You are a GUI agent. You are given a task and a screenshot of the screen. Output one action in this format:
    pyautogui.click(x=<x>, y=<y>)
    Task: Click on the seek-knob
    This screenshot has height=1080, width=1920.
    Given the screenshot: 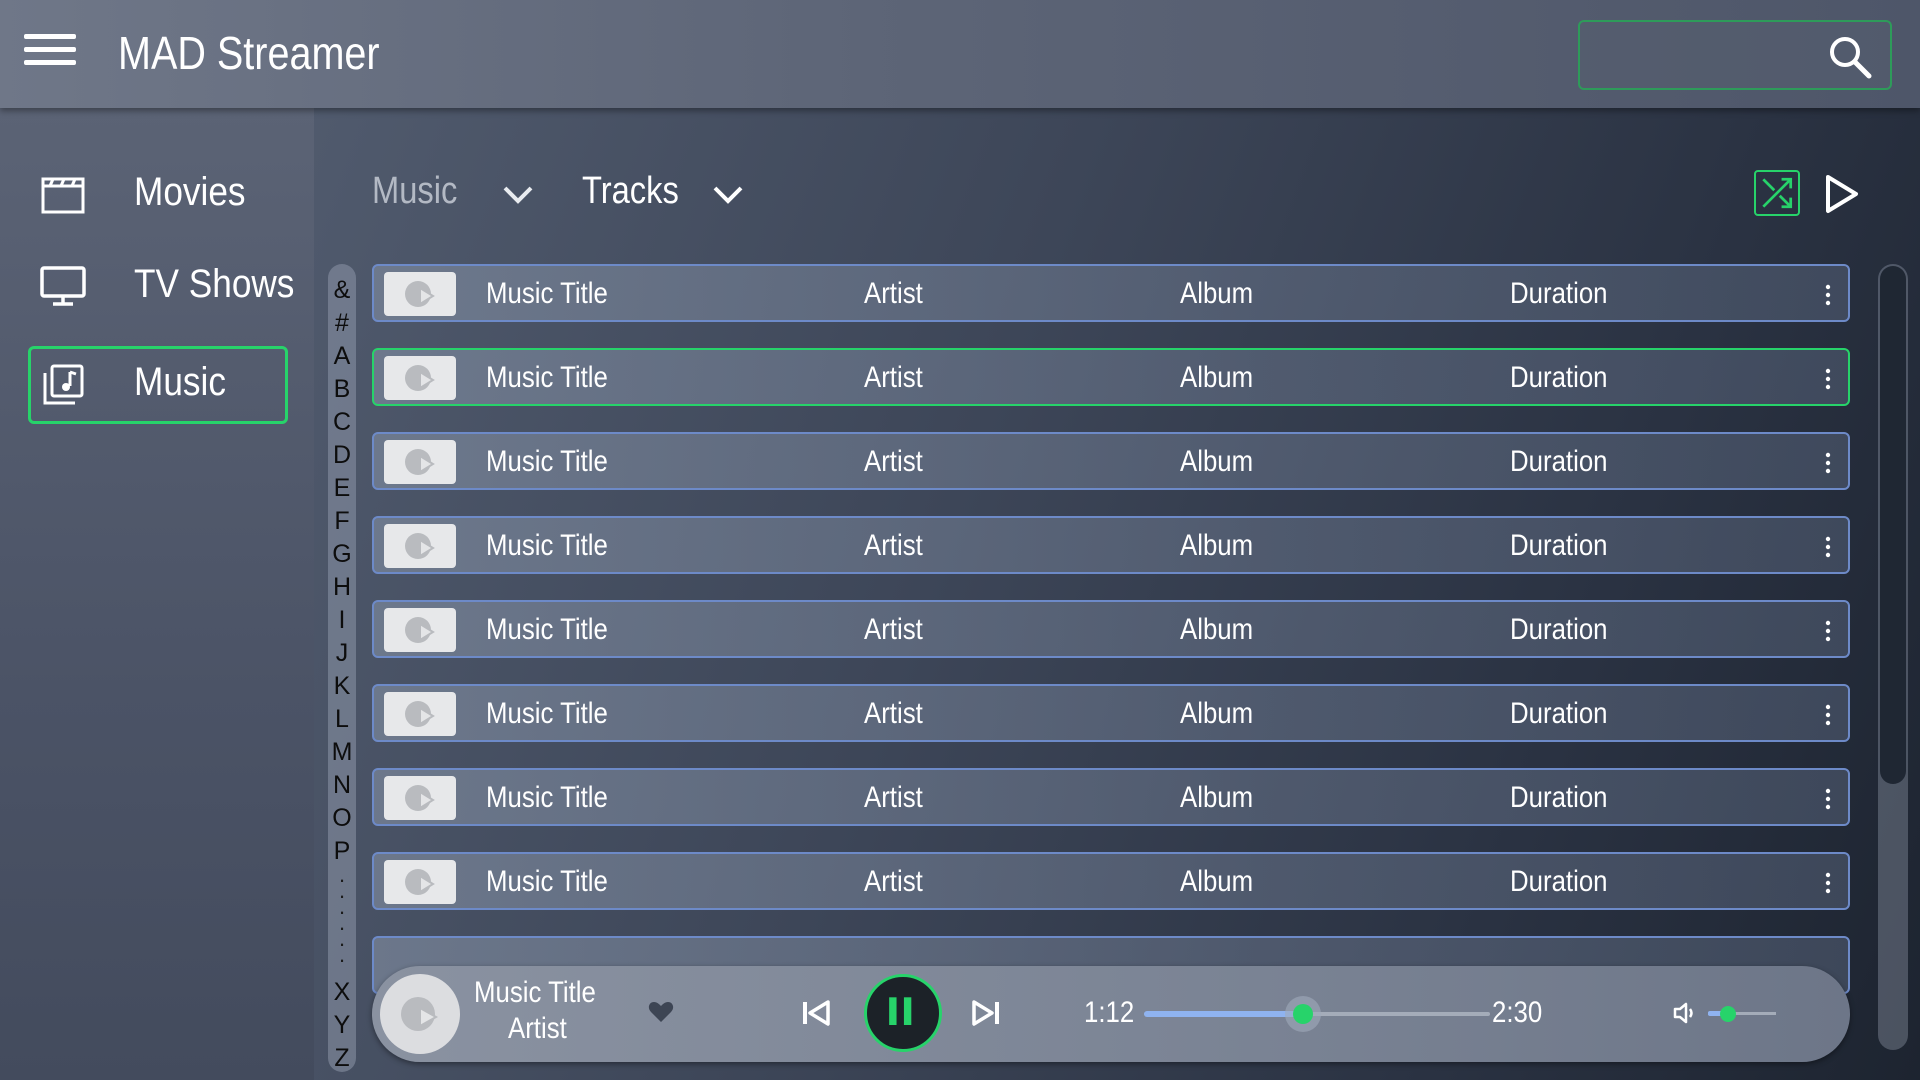 What is the action you would take?
    pyautogui.click(x=1303, y=1014)
    